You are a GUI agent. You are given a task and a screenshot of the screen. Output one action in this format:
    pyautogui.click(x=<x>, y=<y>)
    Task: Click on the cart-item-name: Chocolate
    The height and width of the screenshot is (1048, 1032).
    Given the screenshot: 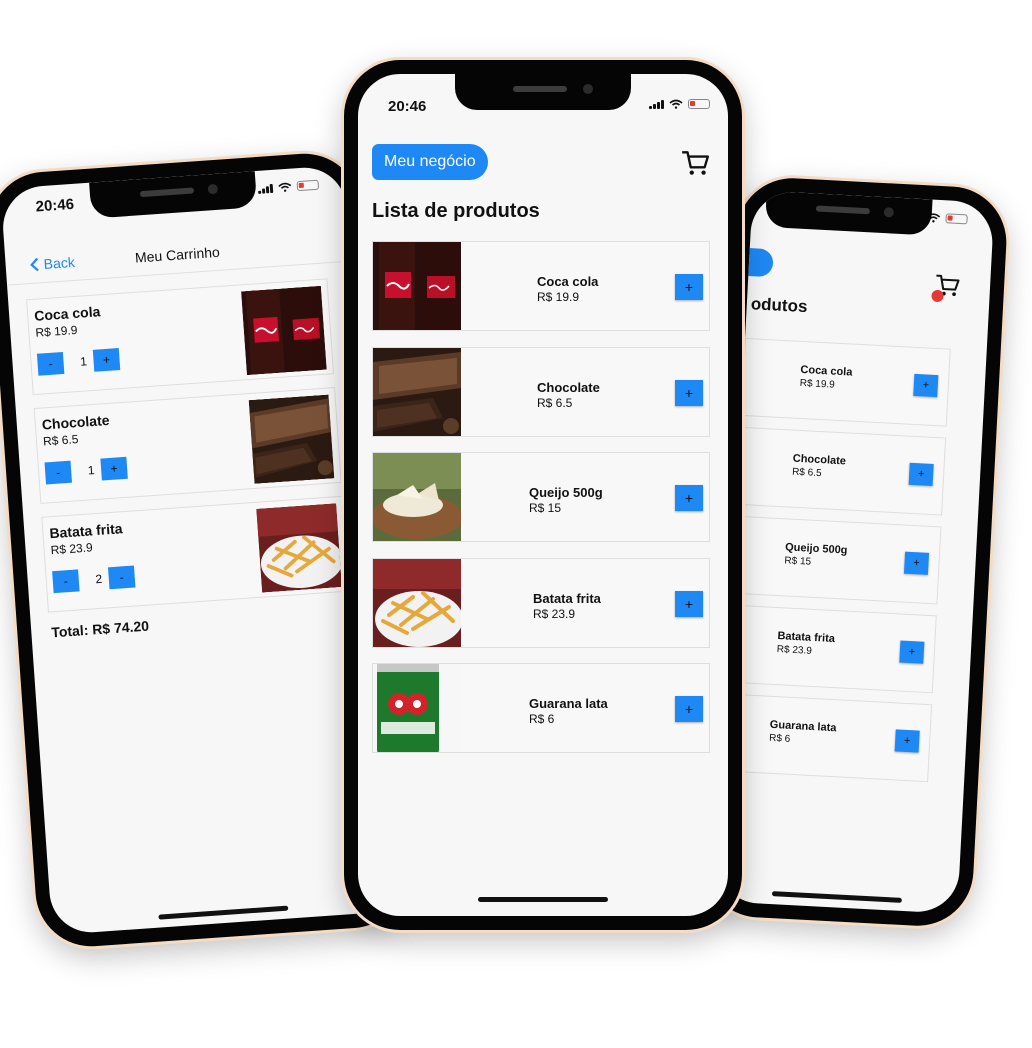 What is the action you would take?
    pyautogui.click(x=75, y=422)
    